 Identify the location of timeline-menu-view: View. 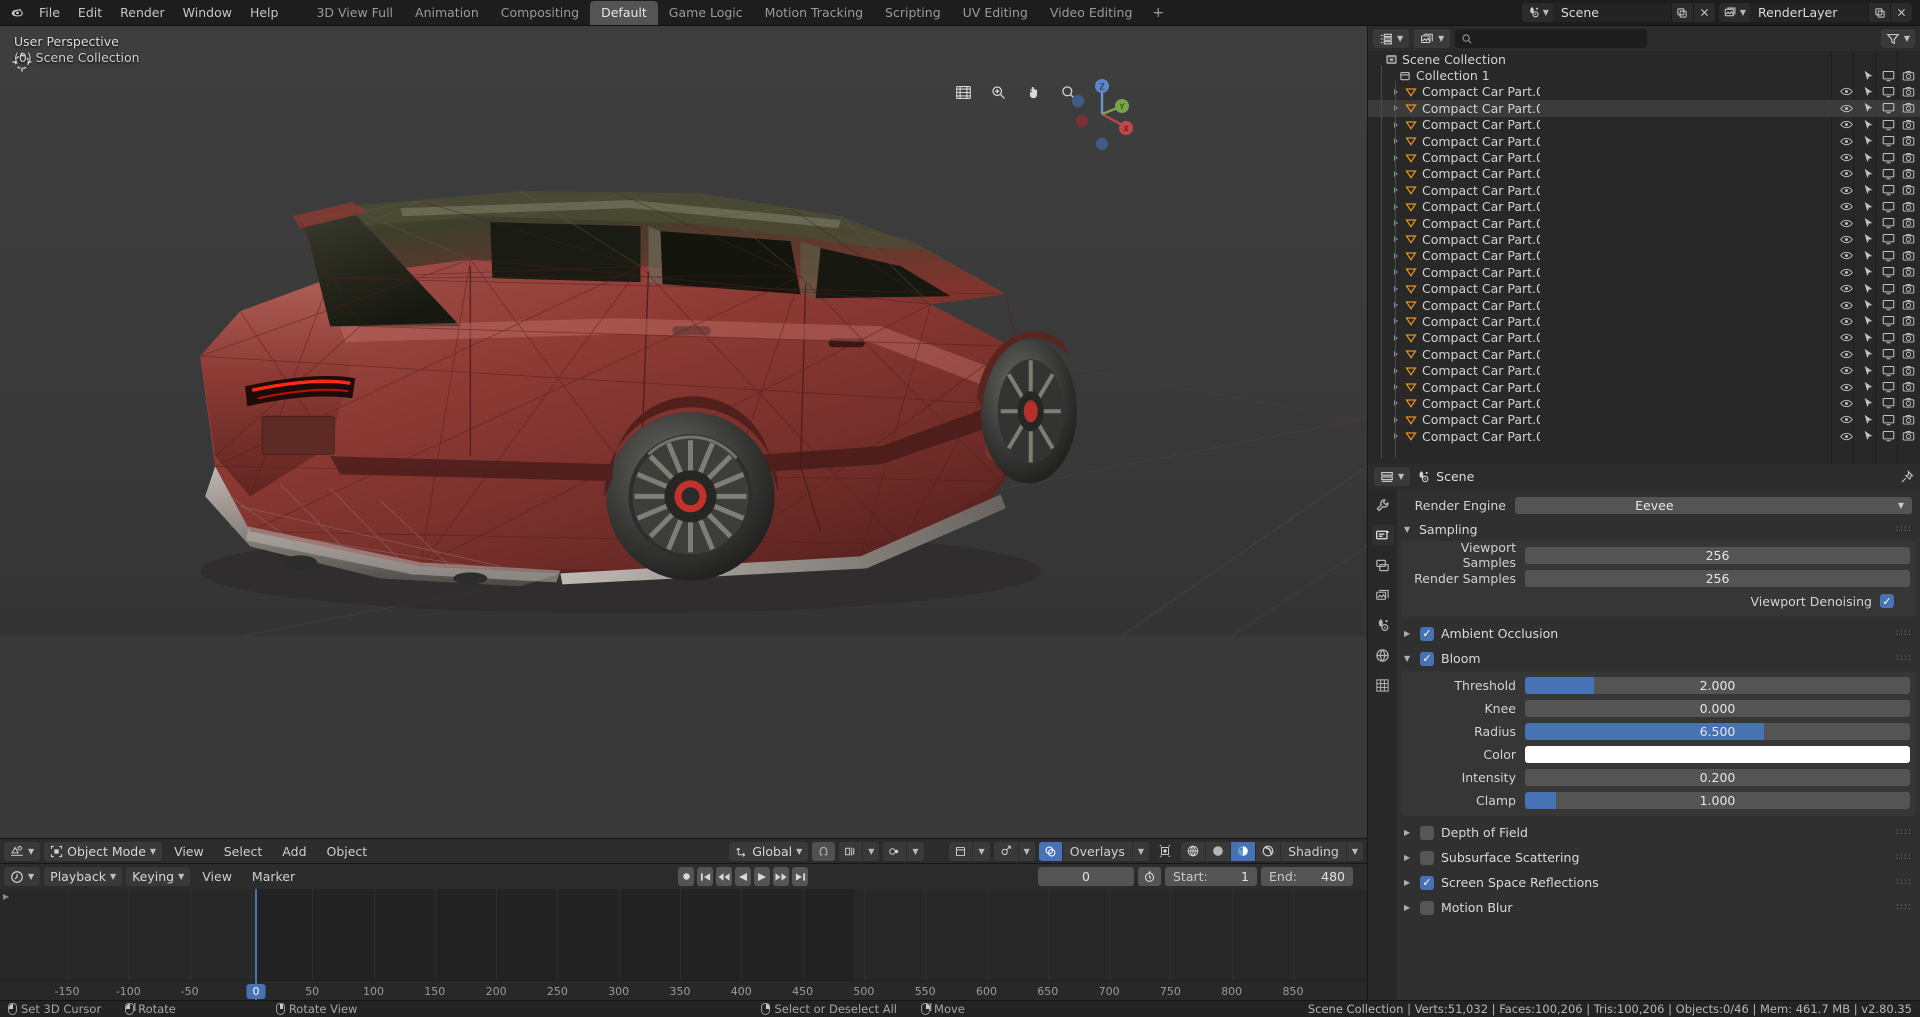
(217, 876).